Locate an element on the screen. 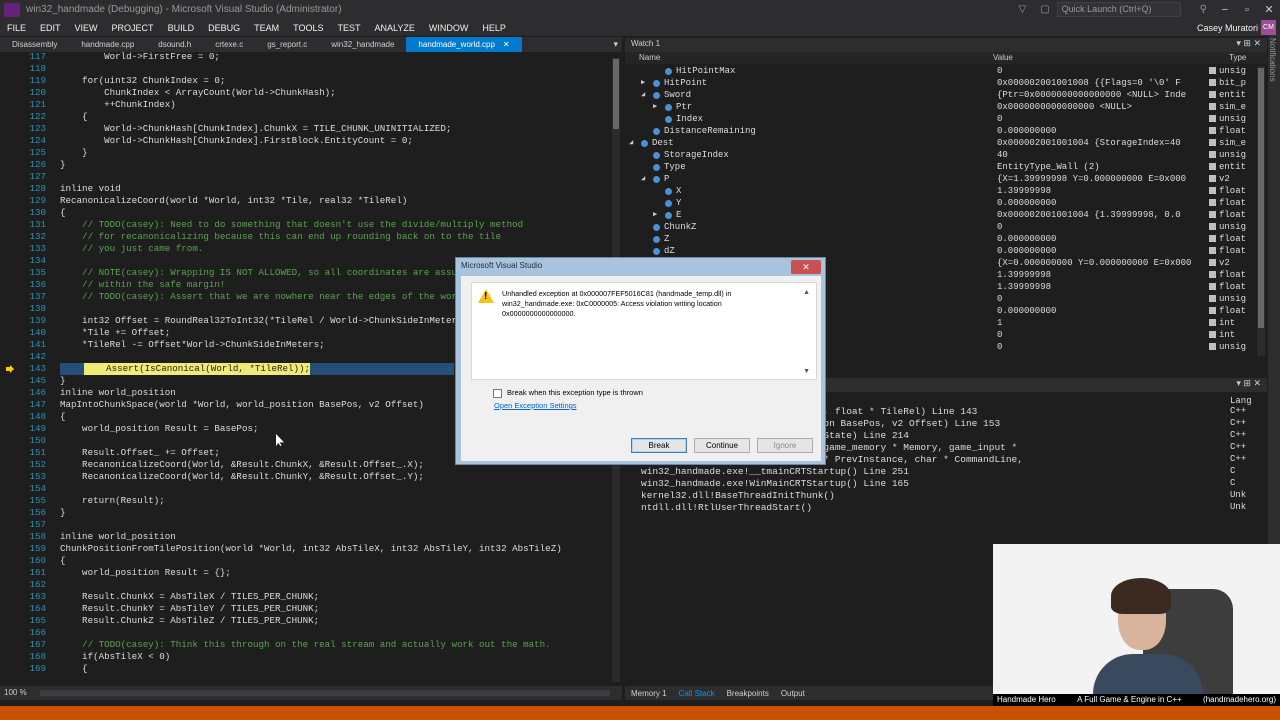 This screenshot has height=720, width=1280. minimize-button: − is located at coordinates (1225, 10).